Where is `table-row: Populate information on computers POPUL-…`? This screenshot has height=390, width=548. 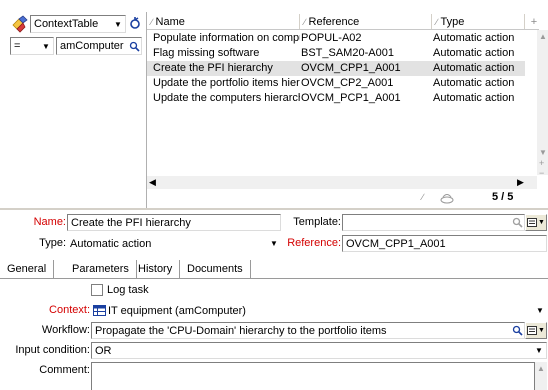 table-row: Populate information on computers POPUL-… is located at coordinates (336, 38).